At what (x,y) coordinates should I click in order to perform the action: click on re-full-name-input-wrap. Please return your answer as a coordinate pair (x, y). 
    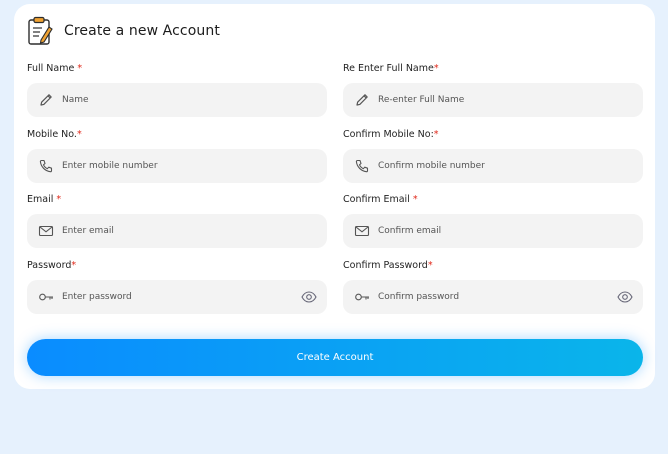
    Looking at the image, I should click on (493, 100).